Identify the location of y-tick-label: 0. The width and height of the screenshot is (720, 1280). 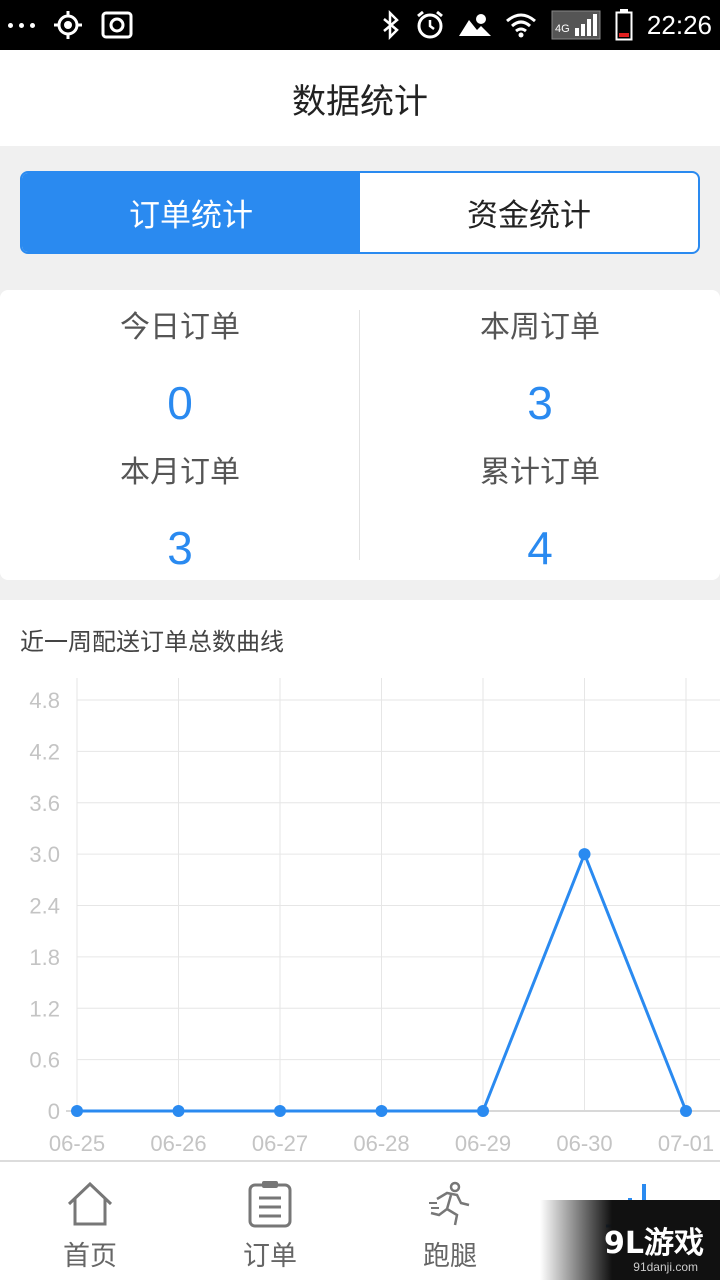
(54, 1111).